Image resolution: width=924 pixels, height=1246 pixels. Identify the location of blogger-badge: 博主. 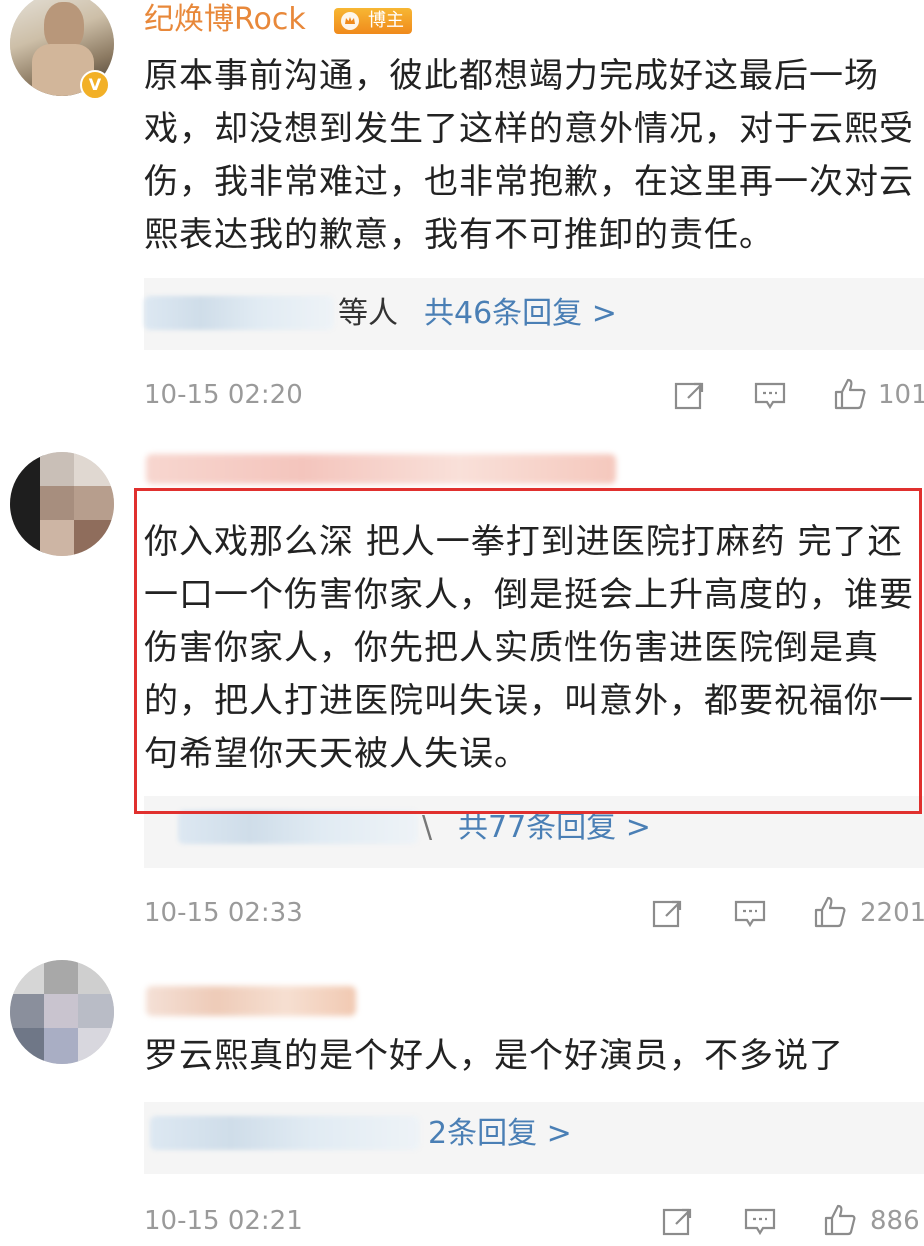
(373, 21).